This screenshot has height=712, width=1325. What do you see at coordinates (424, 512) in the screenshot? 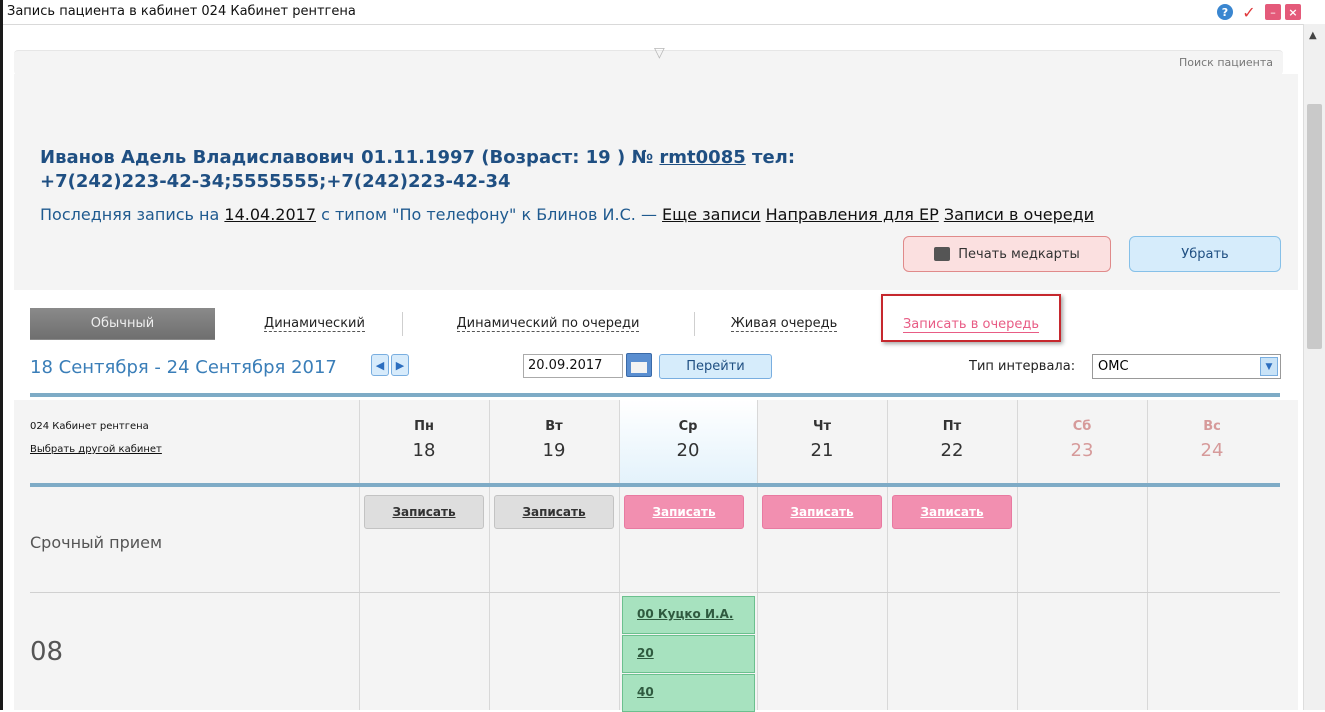
I see `book-button-mon: Записать` at bounding box center [424, 512].